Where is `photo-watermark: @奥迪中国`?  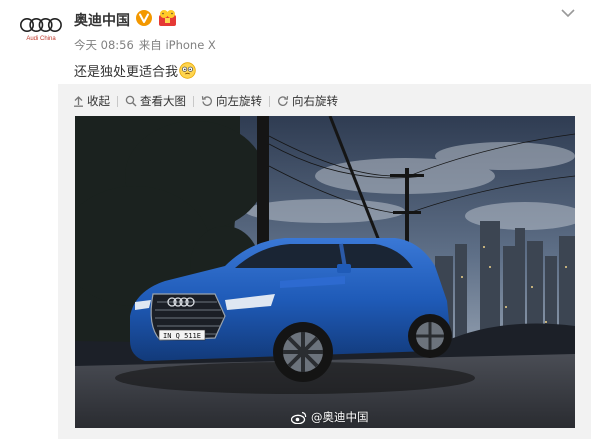 photo-watermark: @奥迪中国 is located at coordinates (330, 417).